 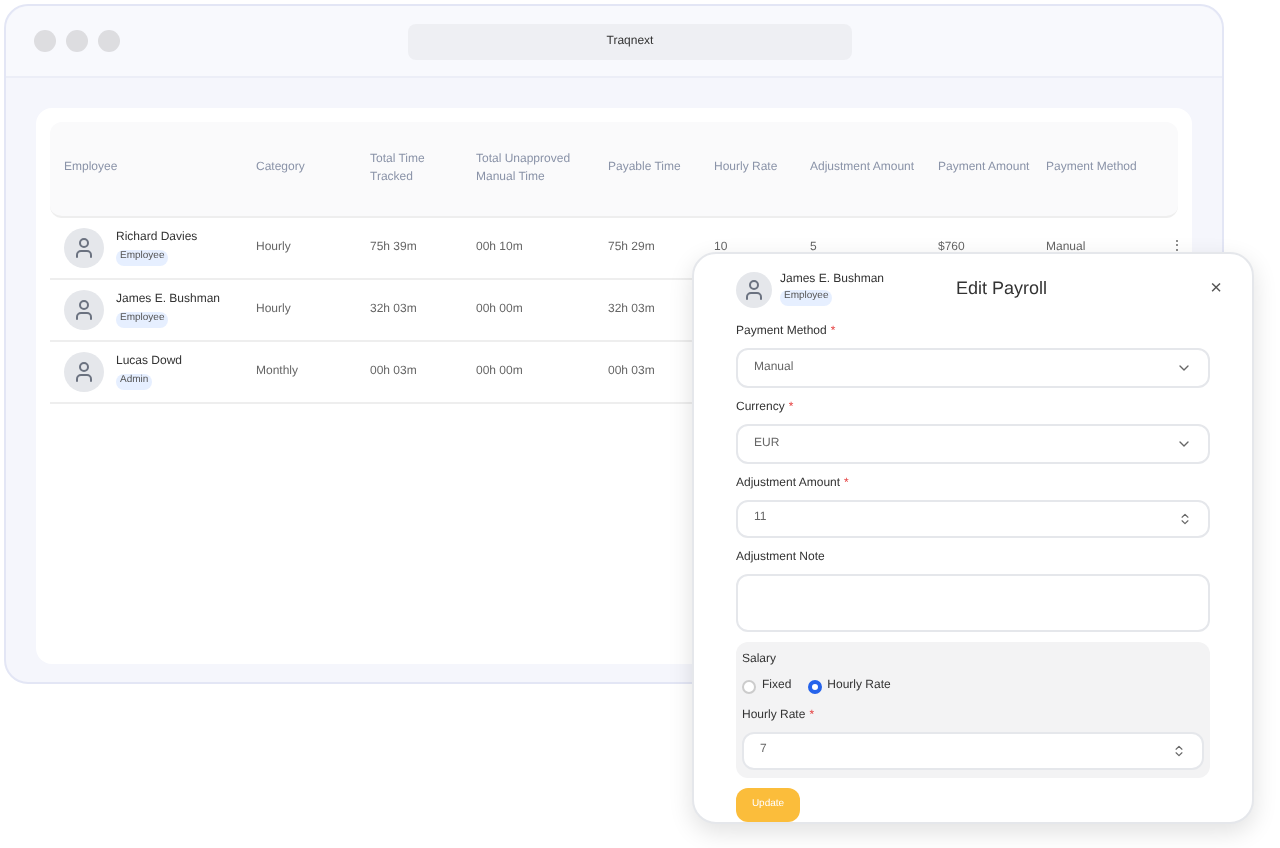 What do you see at coordinates (973, 603) in the screenshot?
I see `note-field` at bounding box center [973, 603].